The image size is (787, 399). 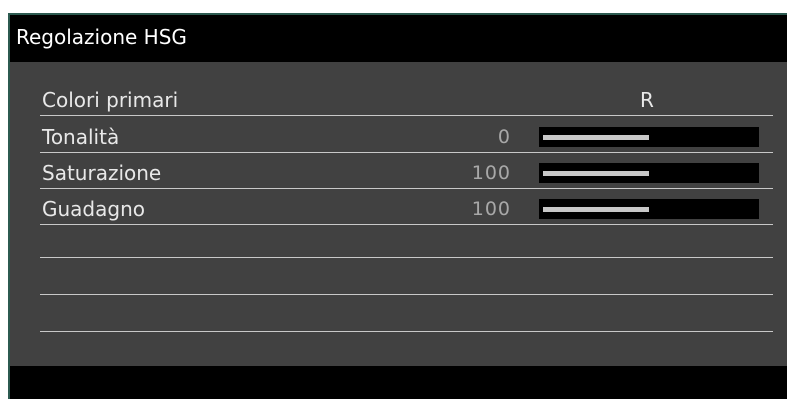 I want to click on hue-label: Tonalità, so click(x=81, y=137).